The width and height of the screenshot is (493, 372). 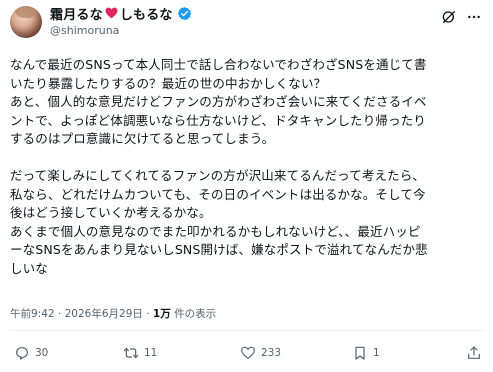 What do you see at coordinates (260, 353) in the screenshot?
I see `like-button: 233` at bounding box center [260, 353].